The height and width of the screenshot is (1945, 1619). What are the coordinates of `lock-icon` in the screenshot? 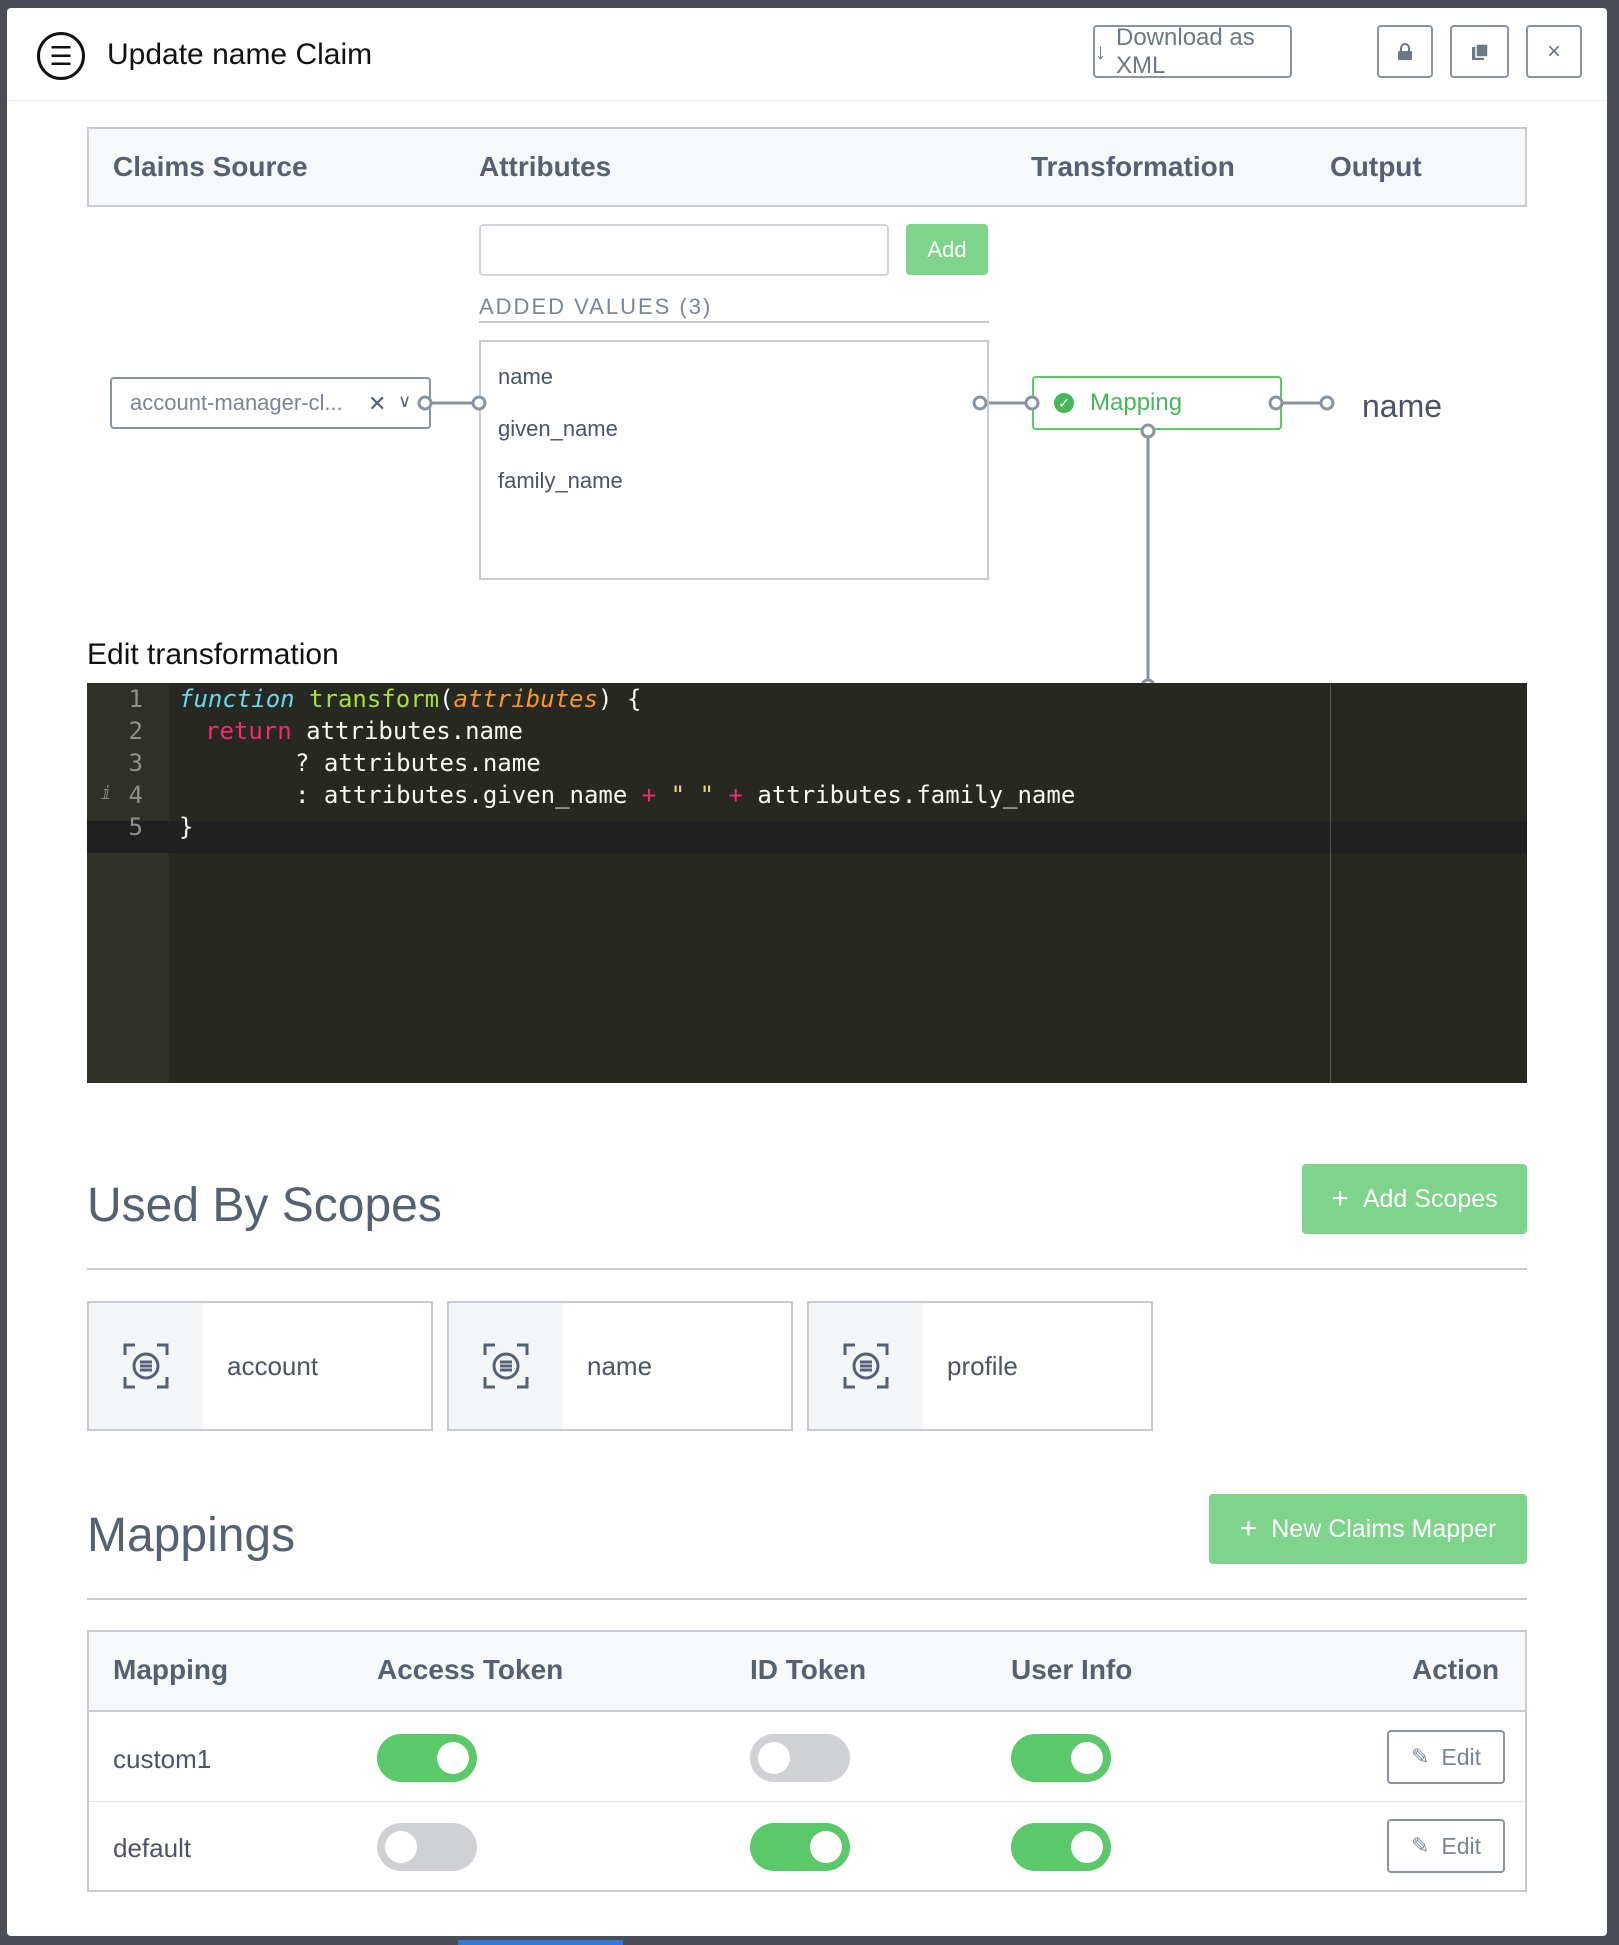 It's located at (1405, 51).